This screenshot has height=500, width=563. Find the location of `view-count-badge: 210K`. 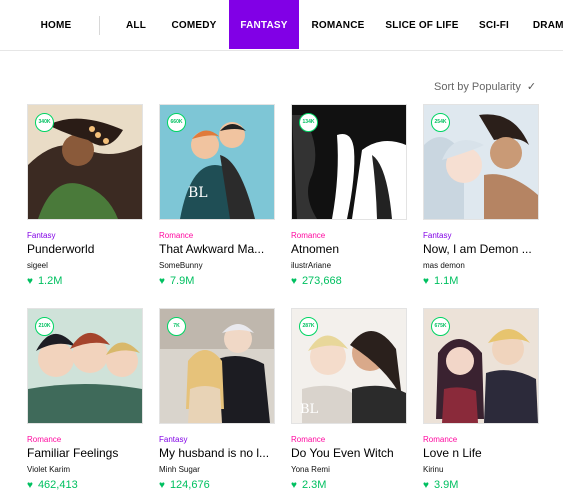

view-count-badge: 210K is located at coordinates (44, 326).